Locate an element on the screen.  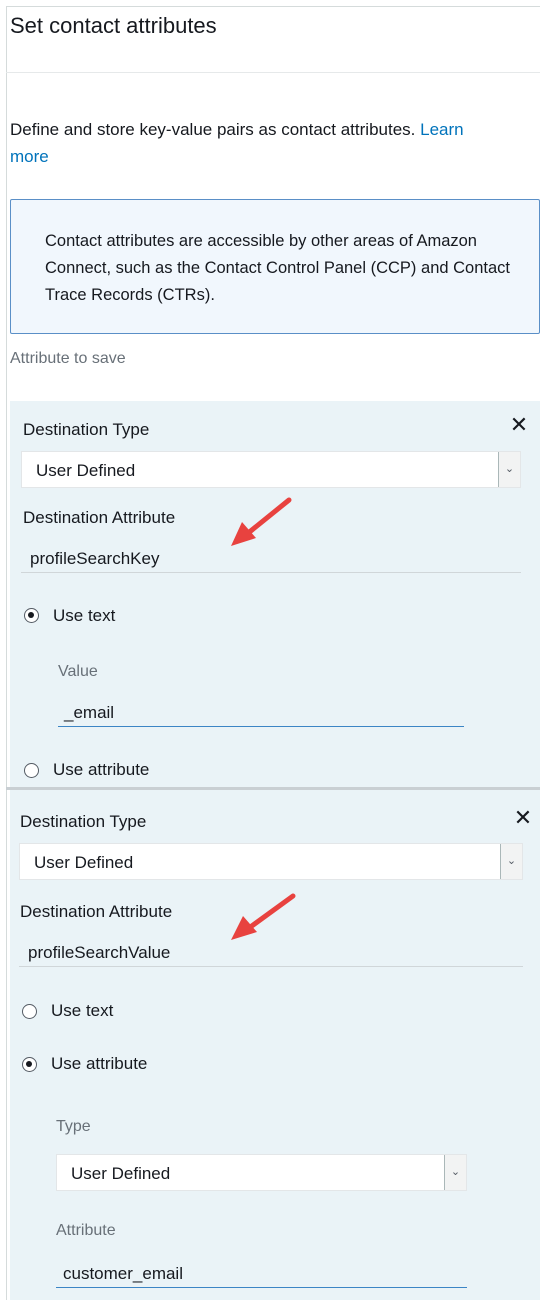
attribute-underline is located at coordinates (261, 1287).